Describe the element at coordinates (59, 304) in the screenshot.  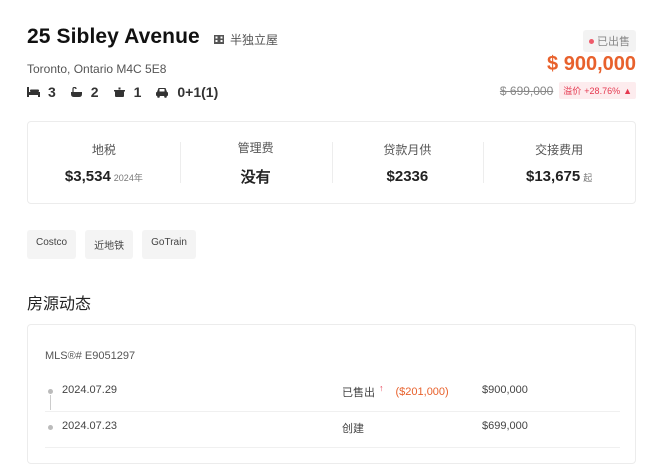
I see `section-title: 房源动态` at that location.